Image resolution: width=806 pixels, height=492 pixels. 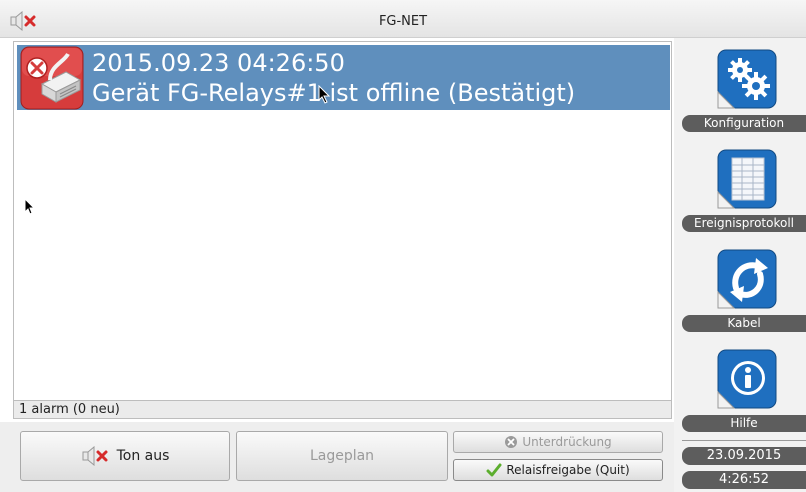 I want to click on current-date: 23.09.2015, so click(x=744, y=456).